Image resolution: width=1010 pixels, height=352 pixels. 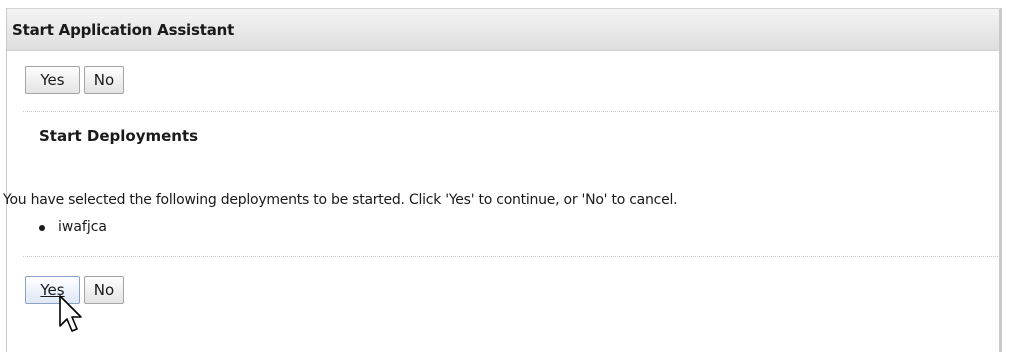 I want to click on panel-title: Start Application Assistant, so click(x=123, y=30).